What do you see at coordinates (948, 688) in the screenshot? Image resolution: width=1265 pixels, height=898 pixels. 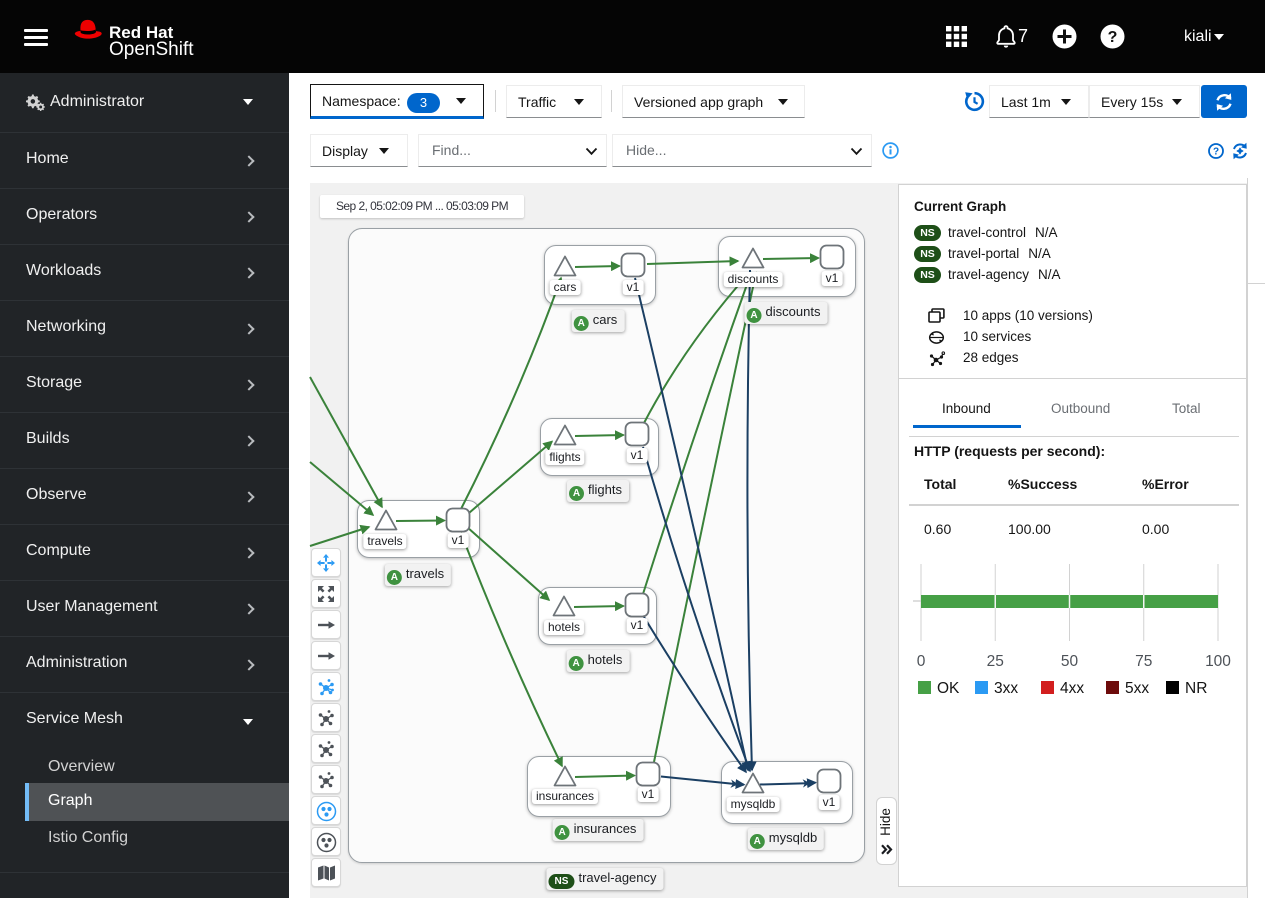 I see `svg-text: OK` at bounding box center [948, 688].